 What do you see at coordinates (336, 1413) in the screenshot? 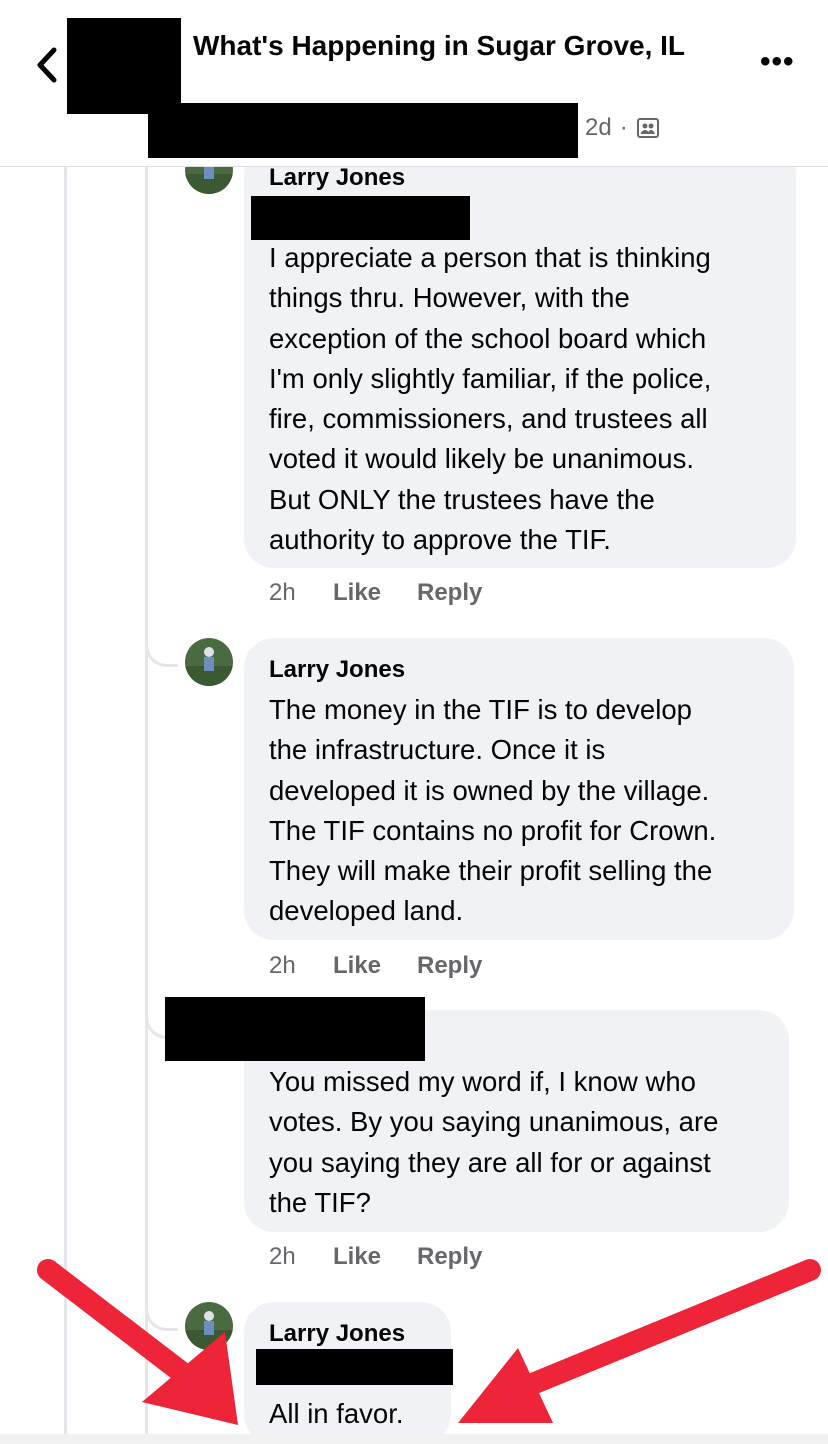
I see `comment-text: All in favor.` at bounding box center [336, 1413].